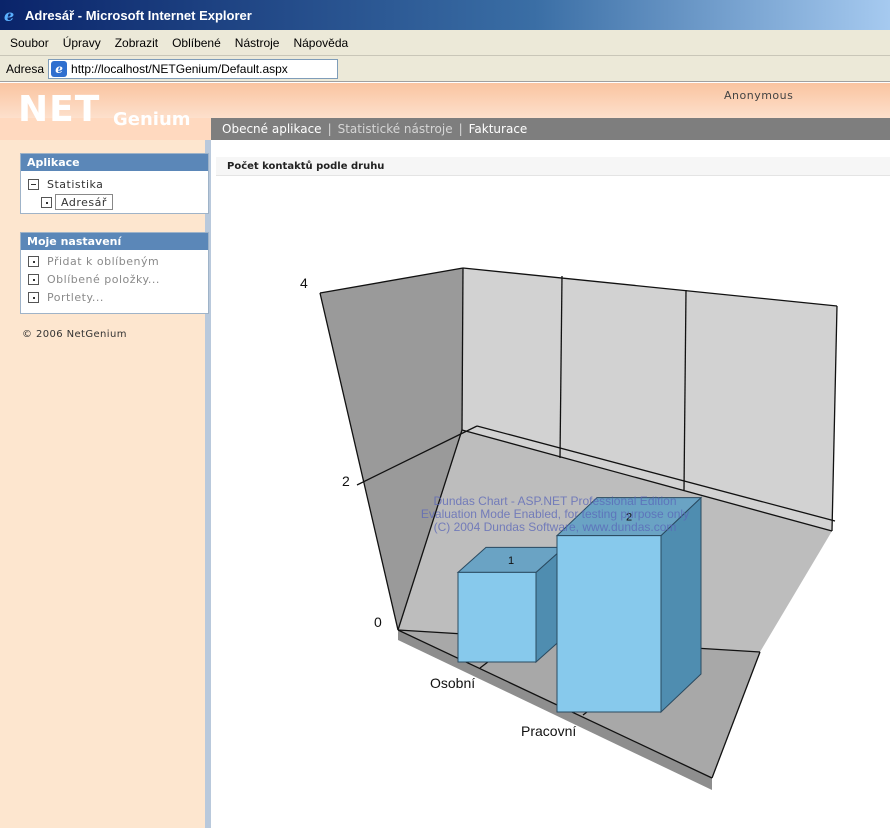  What do you see at coordinates (346, 481) in the screenshot?
I see `y-tick-label: 2` at bounding box center [346, 481].